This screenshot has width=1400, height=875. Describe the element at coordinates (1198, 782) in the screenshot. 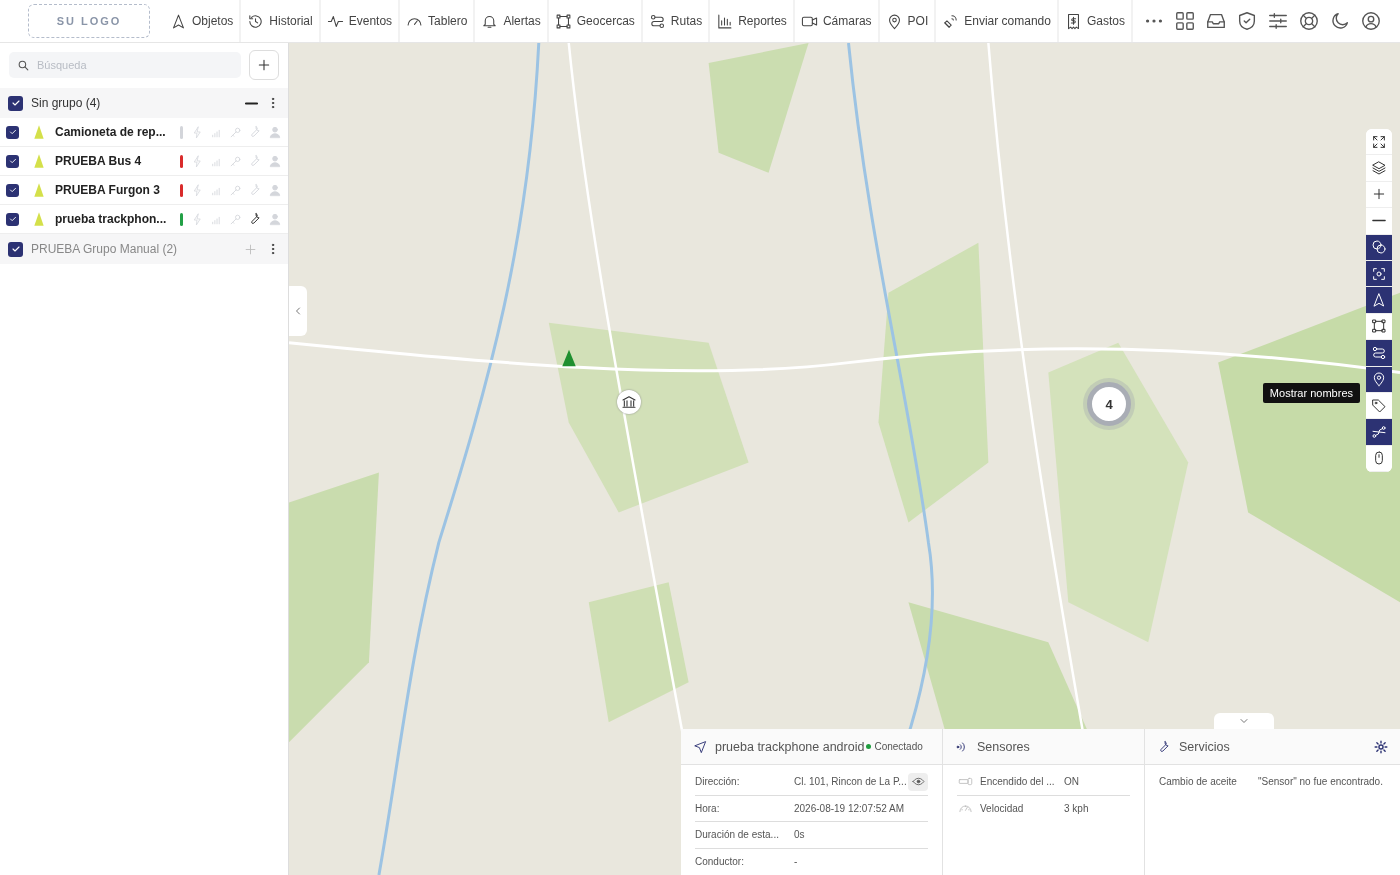

I see `service-name: Cambio de aceite` at that location.